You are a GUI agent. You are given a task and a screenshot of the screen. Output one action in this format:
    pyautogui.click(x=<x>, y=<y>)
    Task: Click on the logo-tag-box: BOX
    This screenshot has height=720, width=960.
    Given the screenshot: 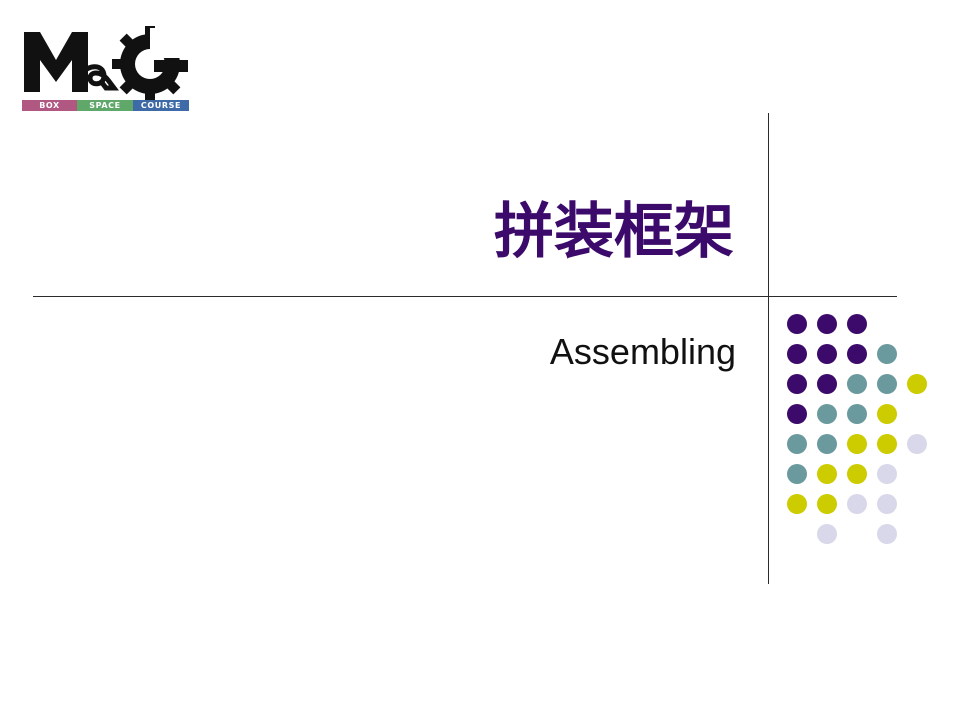 What is the action you would take?
    pyautogui.click(x=49, y=105)
    